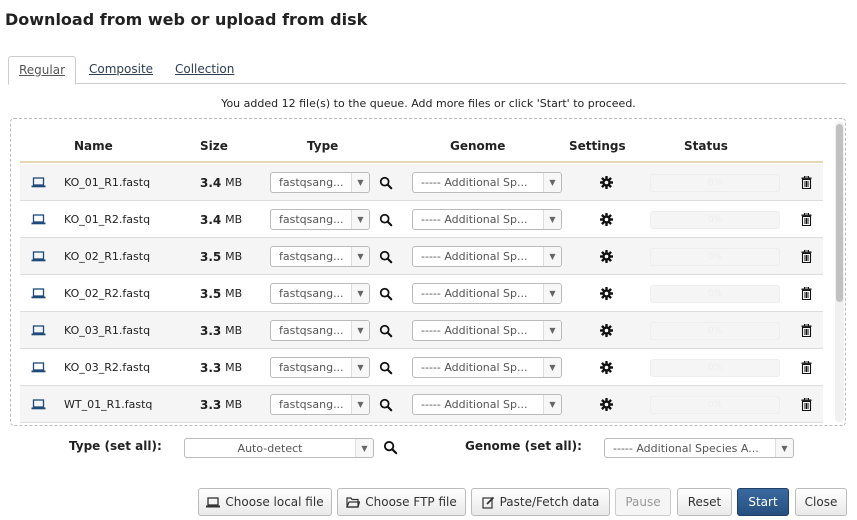 The width and height of the screenshot is (857, 520). What do you see at coordinates (704, 502) in the screenshot?
I see `reset-button: Reset` at bounding box center [704, 502].